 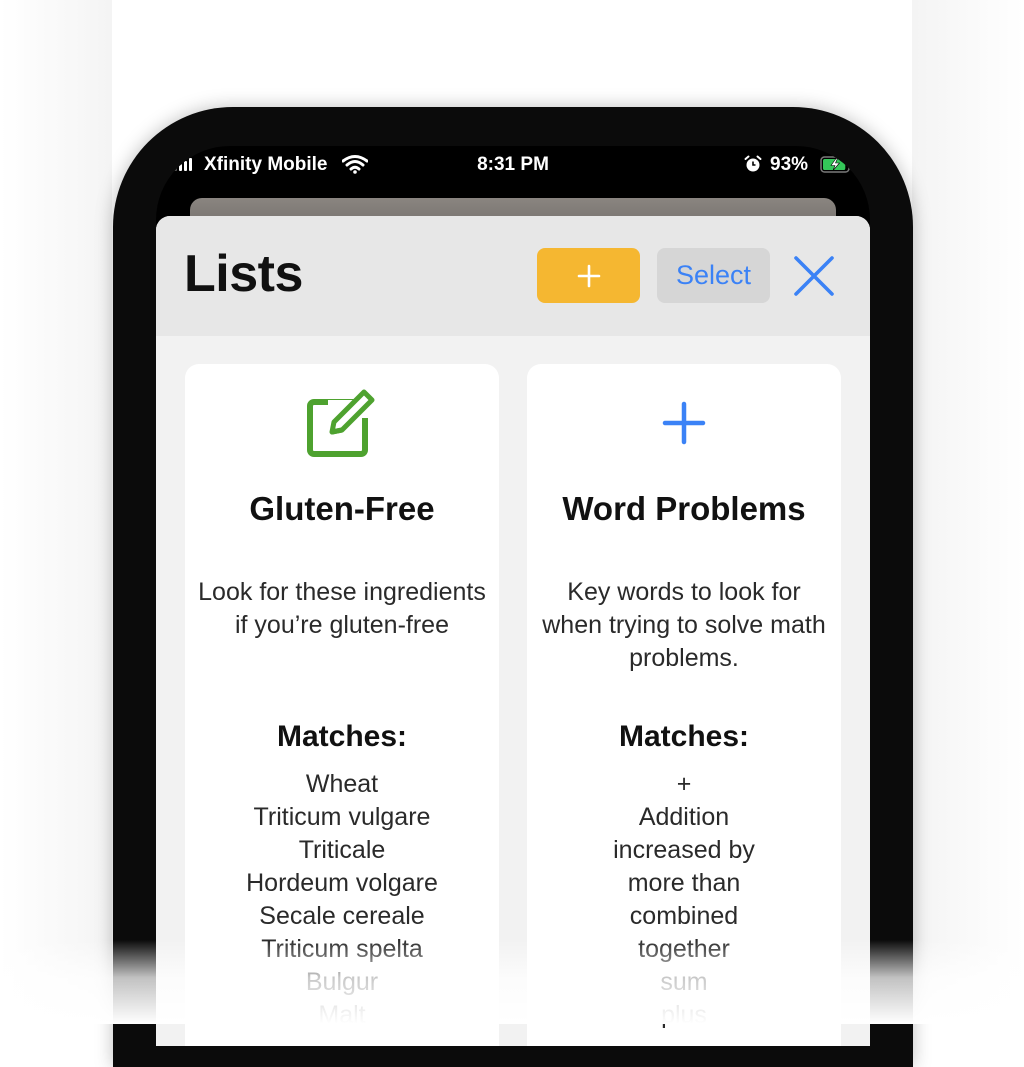 I want to click on match-item: Secale cereale, so click(x=342, y=916).